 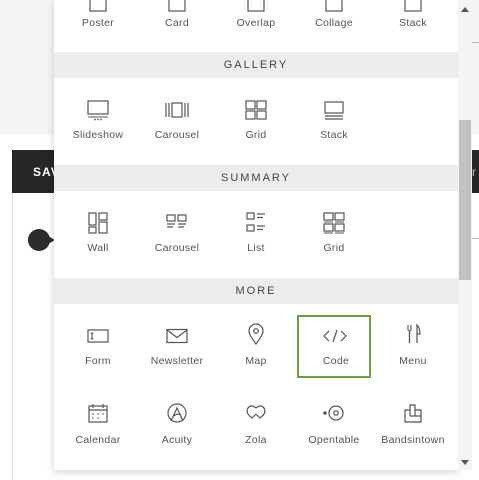 I want to click on insert-point-icon, so click(x=41, y=240).